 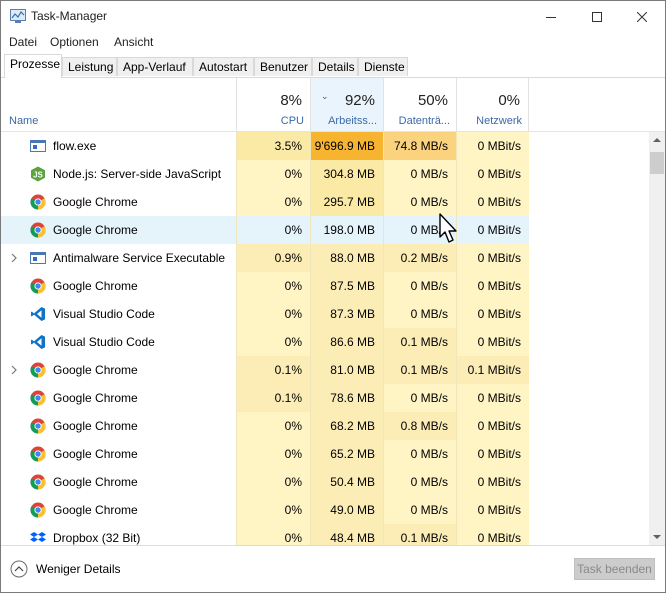 What do you see at coordinates (19, 569) in the screenshot?
I see `collapse-details-icon` at bounding box center [19, 569].